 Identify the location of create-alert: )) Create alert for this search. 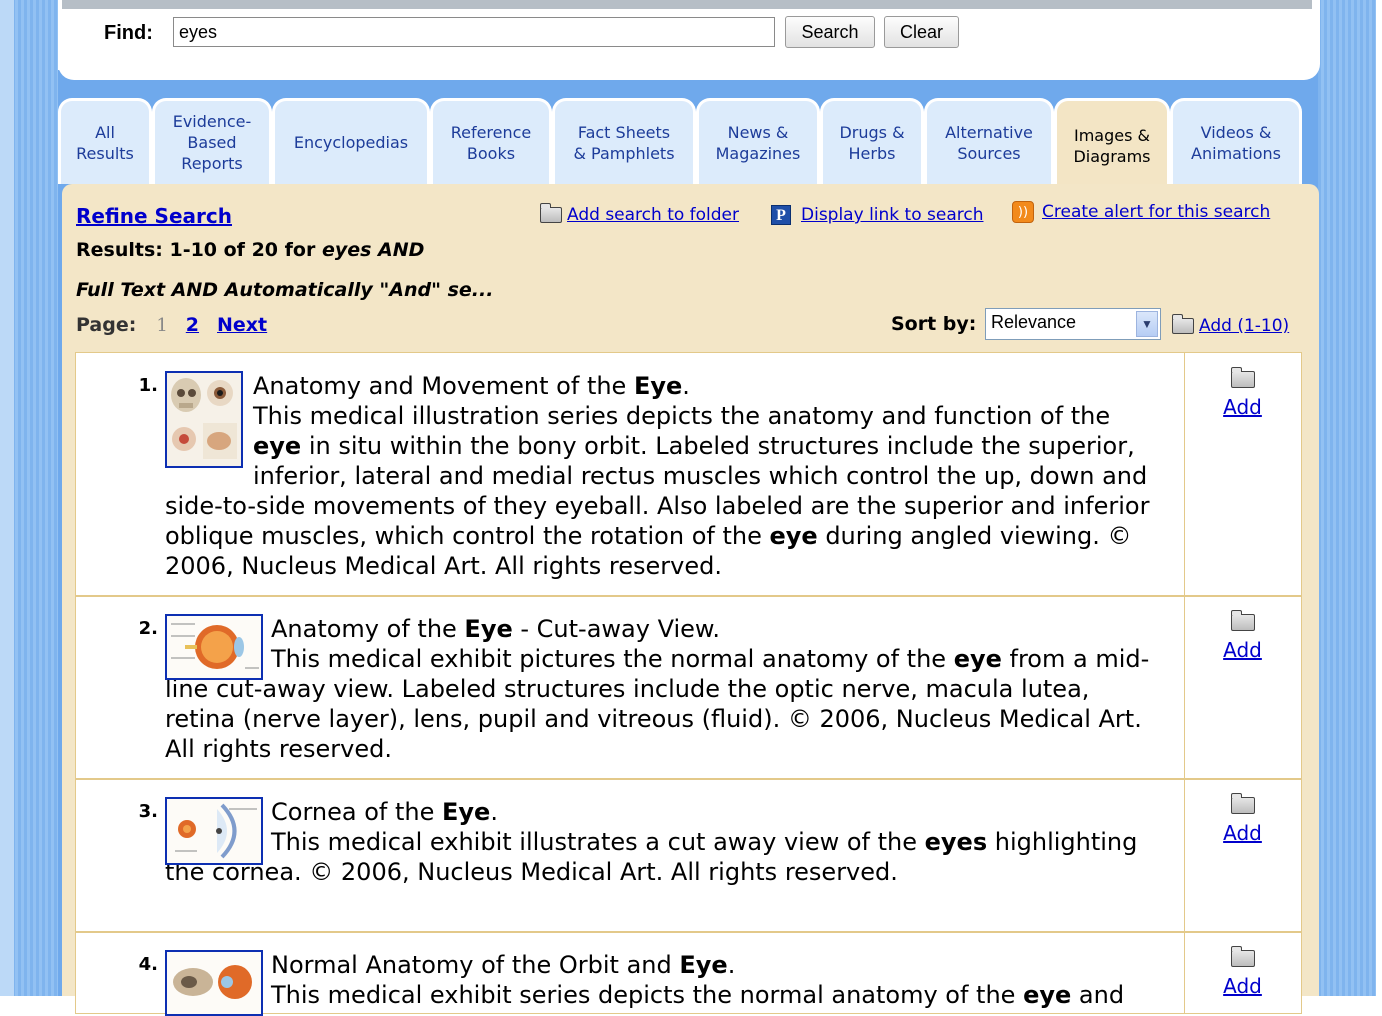
(1141, 212).